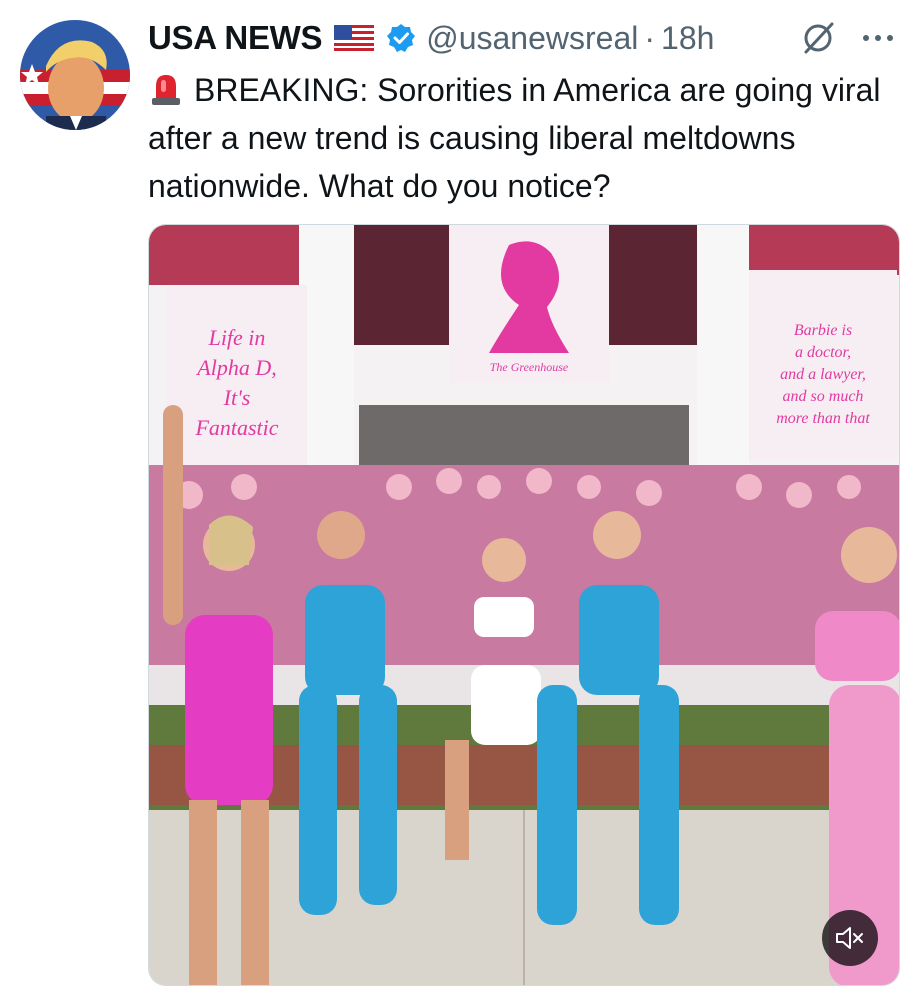 This screenshot has height=1000, width=921. I want to click on svg-text: and so much, so click(823, 396).